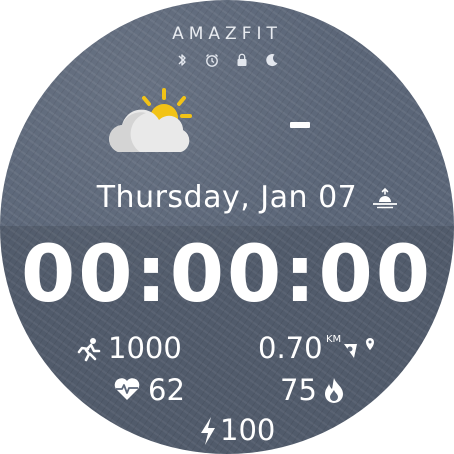 The image size is (454, 454). What do you see at coordinates (89, 350) in the screenshot?
I see `steps-icon` at bounding box center [89, 350].